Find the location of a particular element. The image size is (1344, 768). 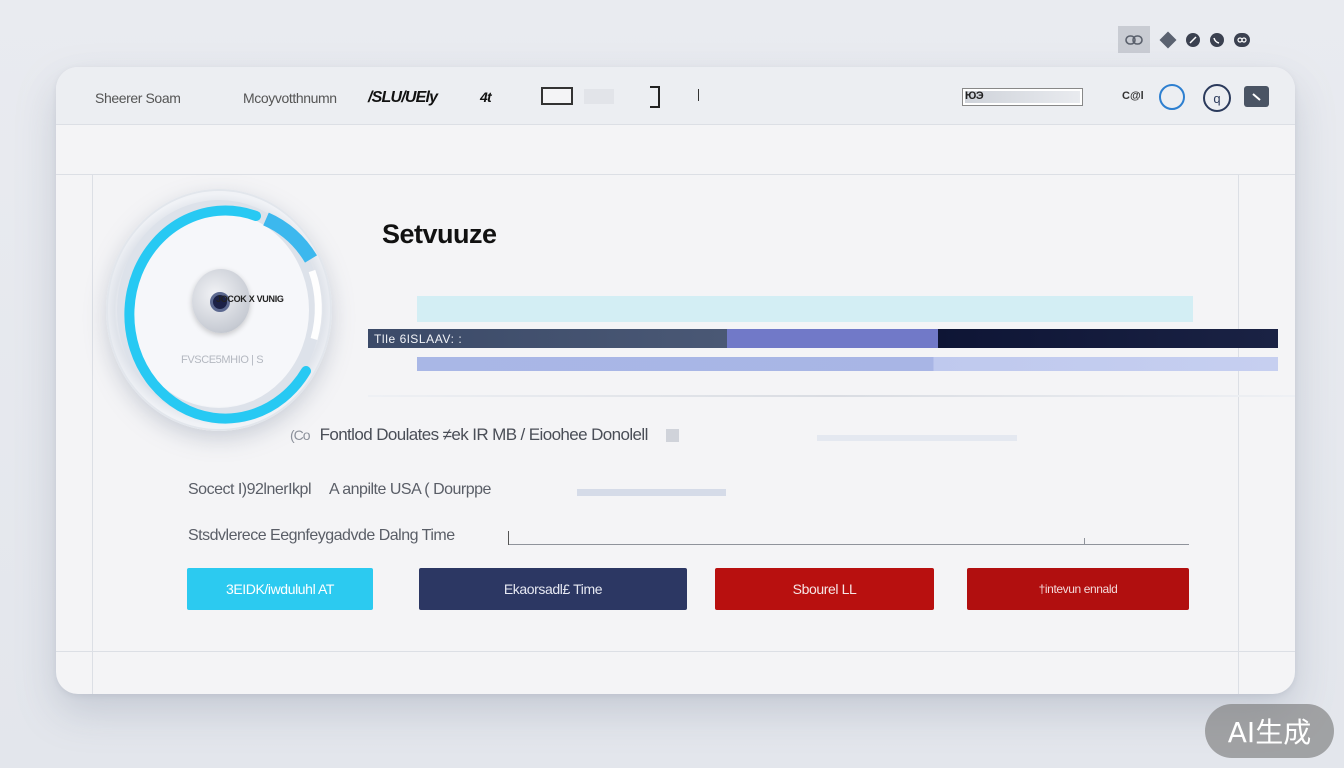

details-row-1-bar is located at coordinates (917, 438).